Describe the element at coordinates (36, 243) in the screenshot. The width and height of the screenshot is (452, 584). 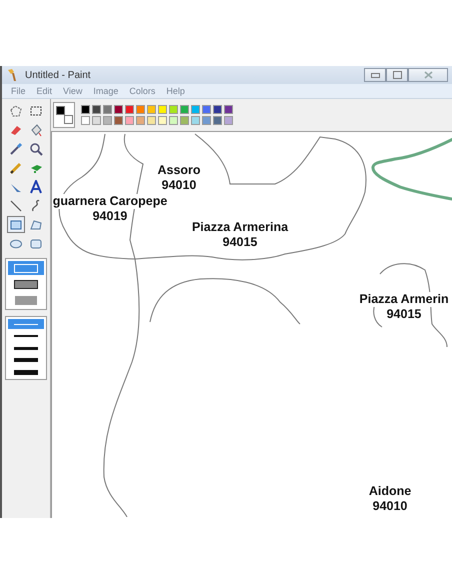
I see `rounded-rectangle-icon` at that location.